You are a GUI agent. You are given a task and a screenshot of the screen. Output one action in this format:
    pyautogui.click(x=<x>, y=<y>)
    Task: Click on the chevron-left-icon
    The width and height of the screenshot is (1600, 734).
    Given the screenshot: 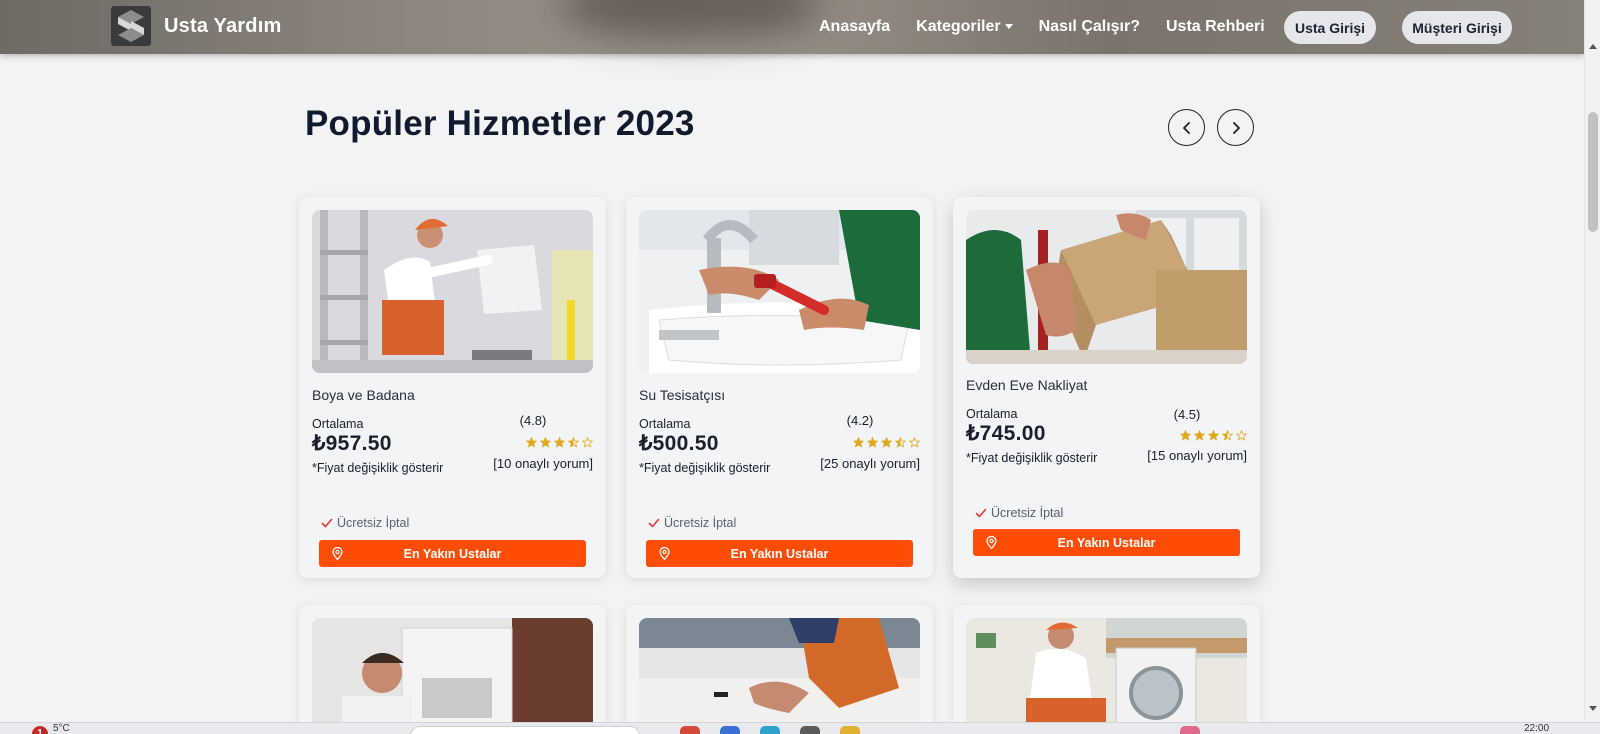 What is the action you would take?
    pyautogui.click(x=1186, y=127)
    